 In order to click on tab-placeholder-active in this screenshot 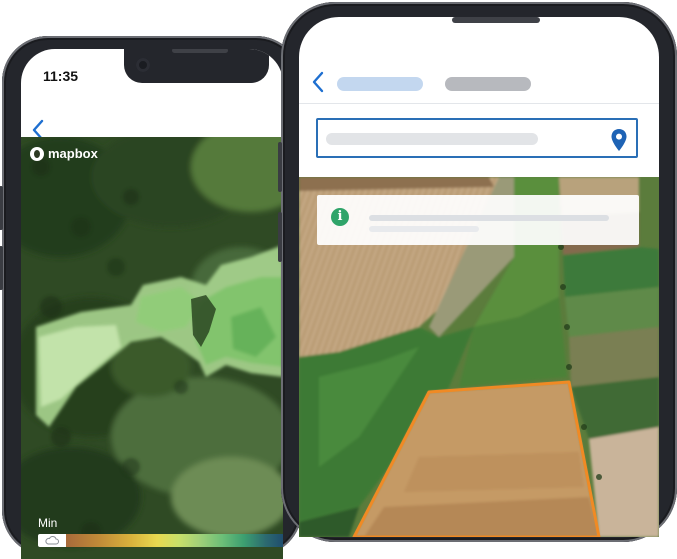, I will do `click(380, 84)`.